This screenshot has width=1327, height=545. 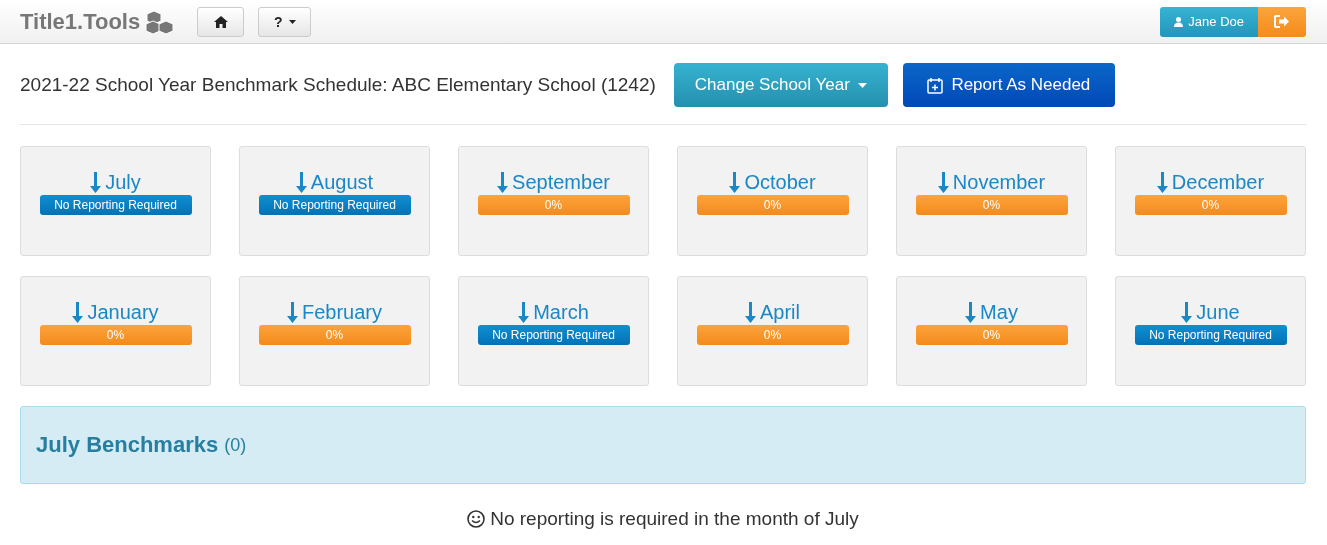 I want to click on cubes-icon, so click(x=160, y=21).